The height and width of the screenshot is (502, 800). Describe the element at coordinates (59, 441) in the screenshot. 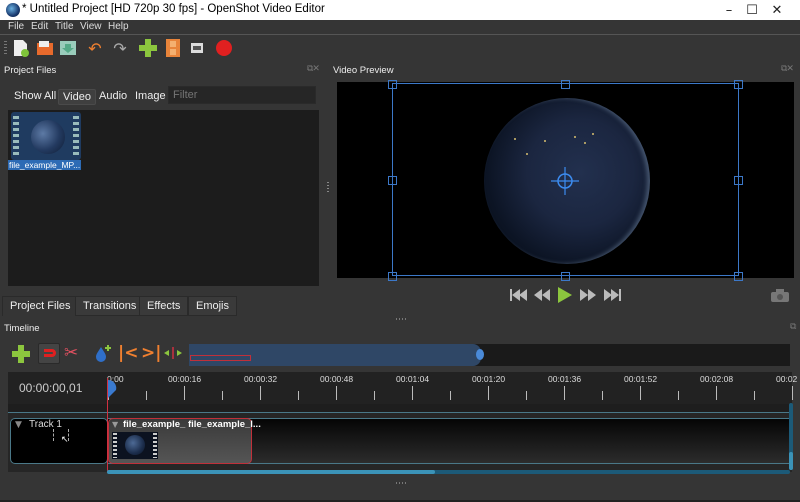

I see `track-header: ▼ Track 1 ↖` at that location.